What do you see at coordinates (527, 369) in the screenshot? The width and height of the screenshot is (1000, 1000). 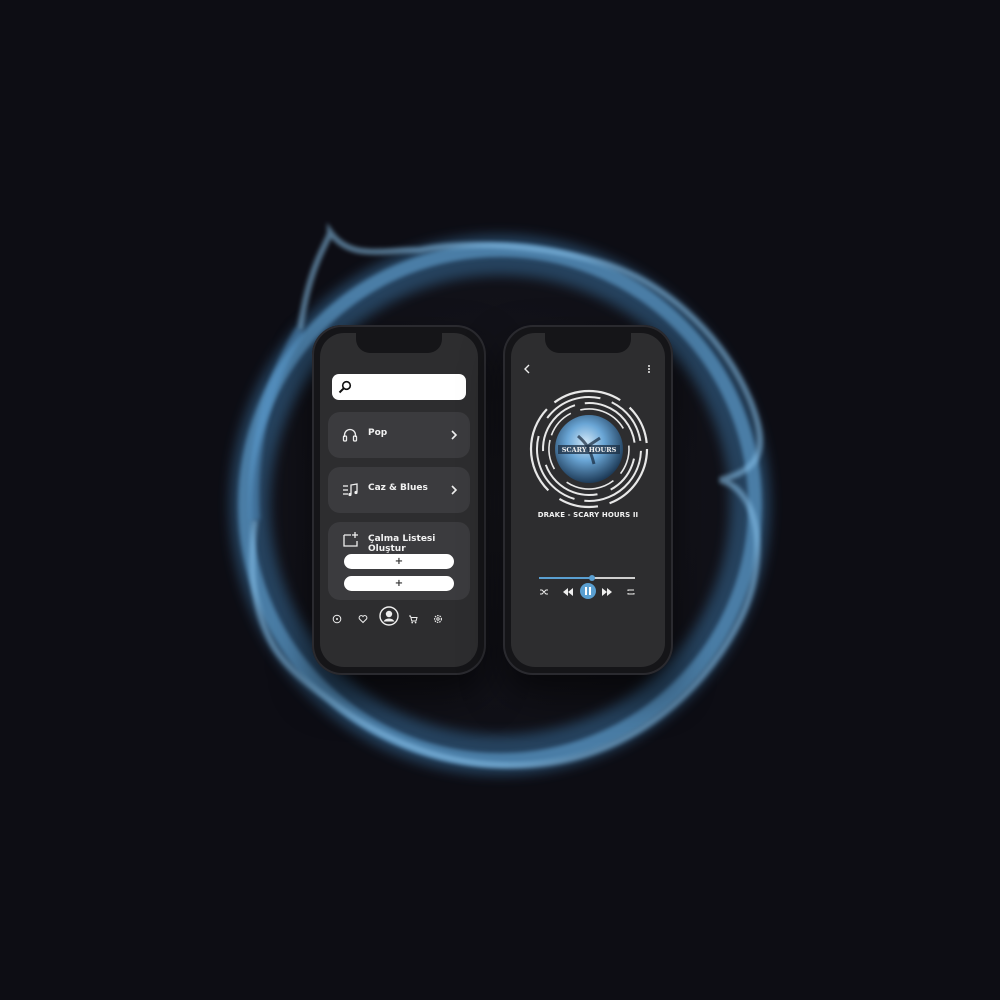 I see `back-chevron-icon` at bounding box center [527, 369].